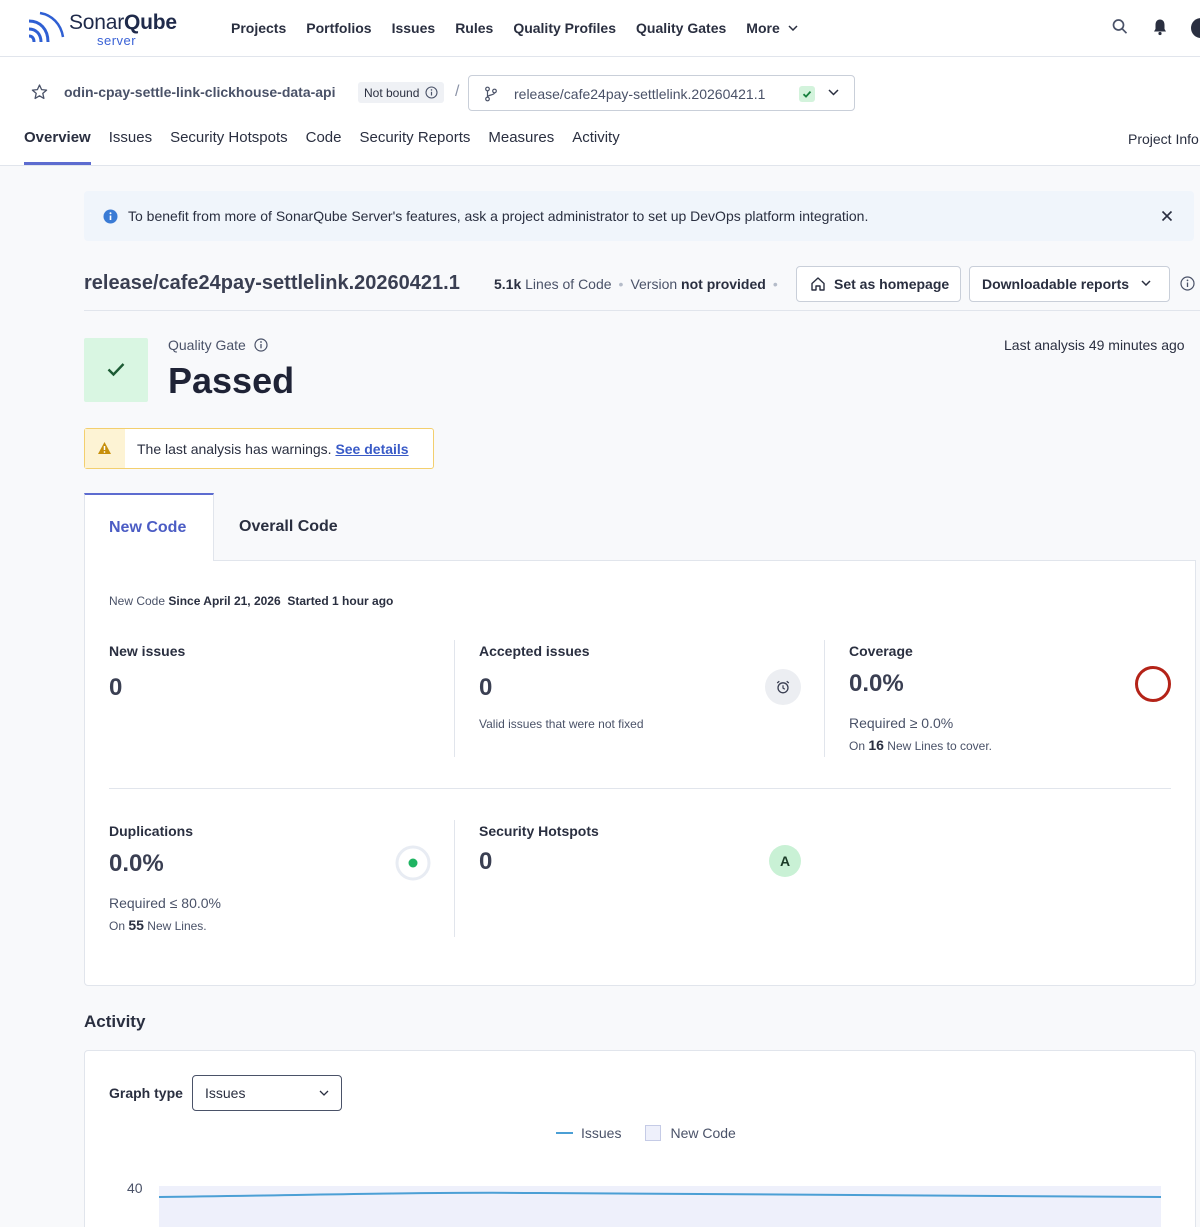 The image size is (1200, 1227). What do you see at coordinates (660, 1206) in the screenshot?
I see `new-code-area` at bounding box center [660, 1206].